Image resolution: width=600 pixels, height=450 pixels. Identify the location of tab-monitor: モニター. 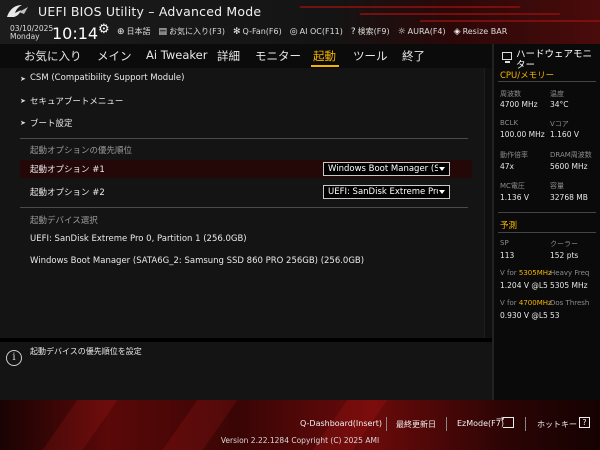
(278, 56).